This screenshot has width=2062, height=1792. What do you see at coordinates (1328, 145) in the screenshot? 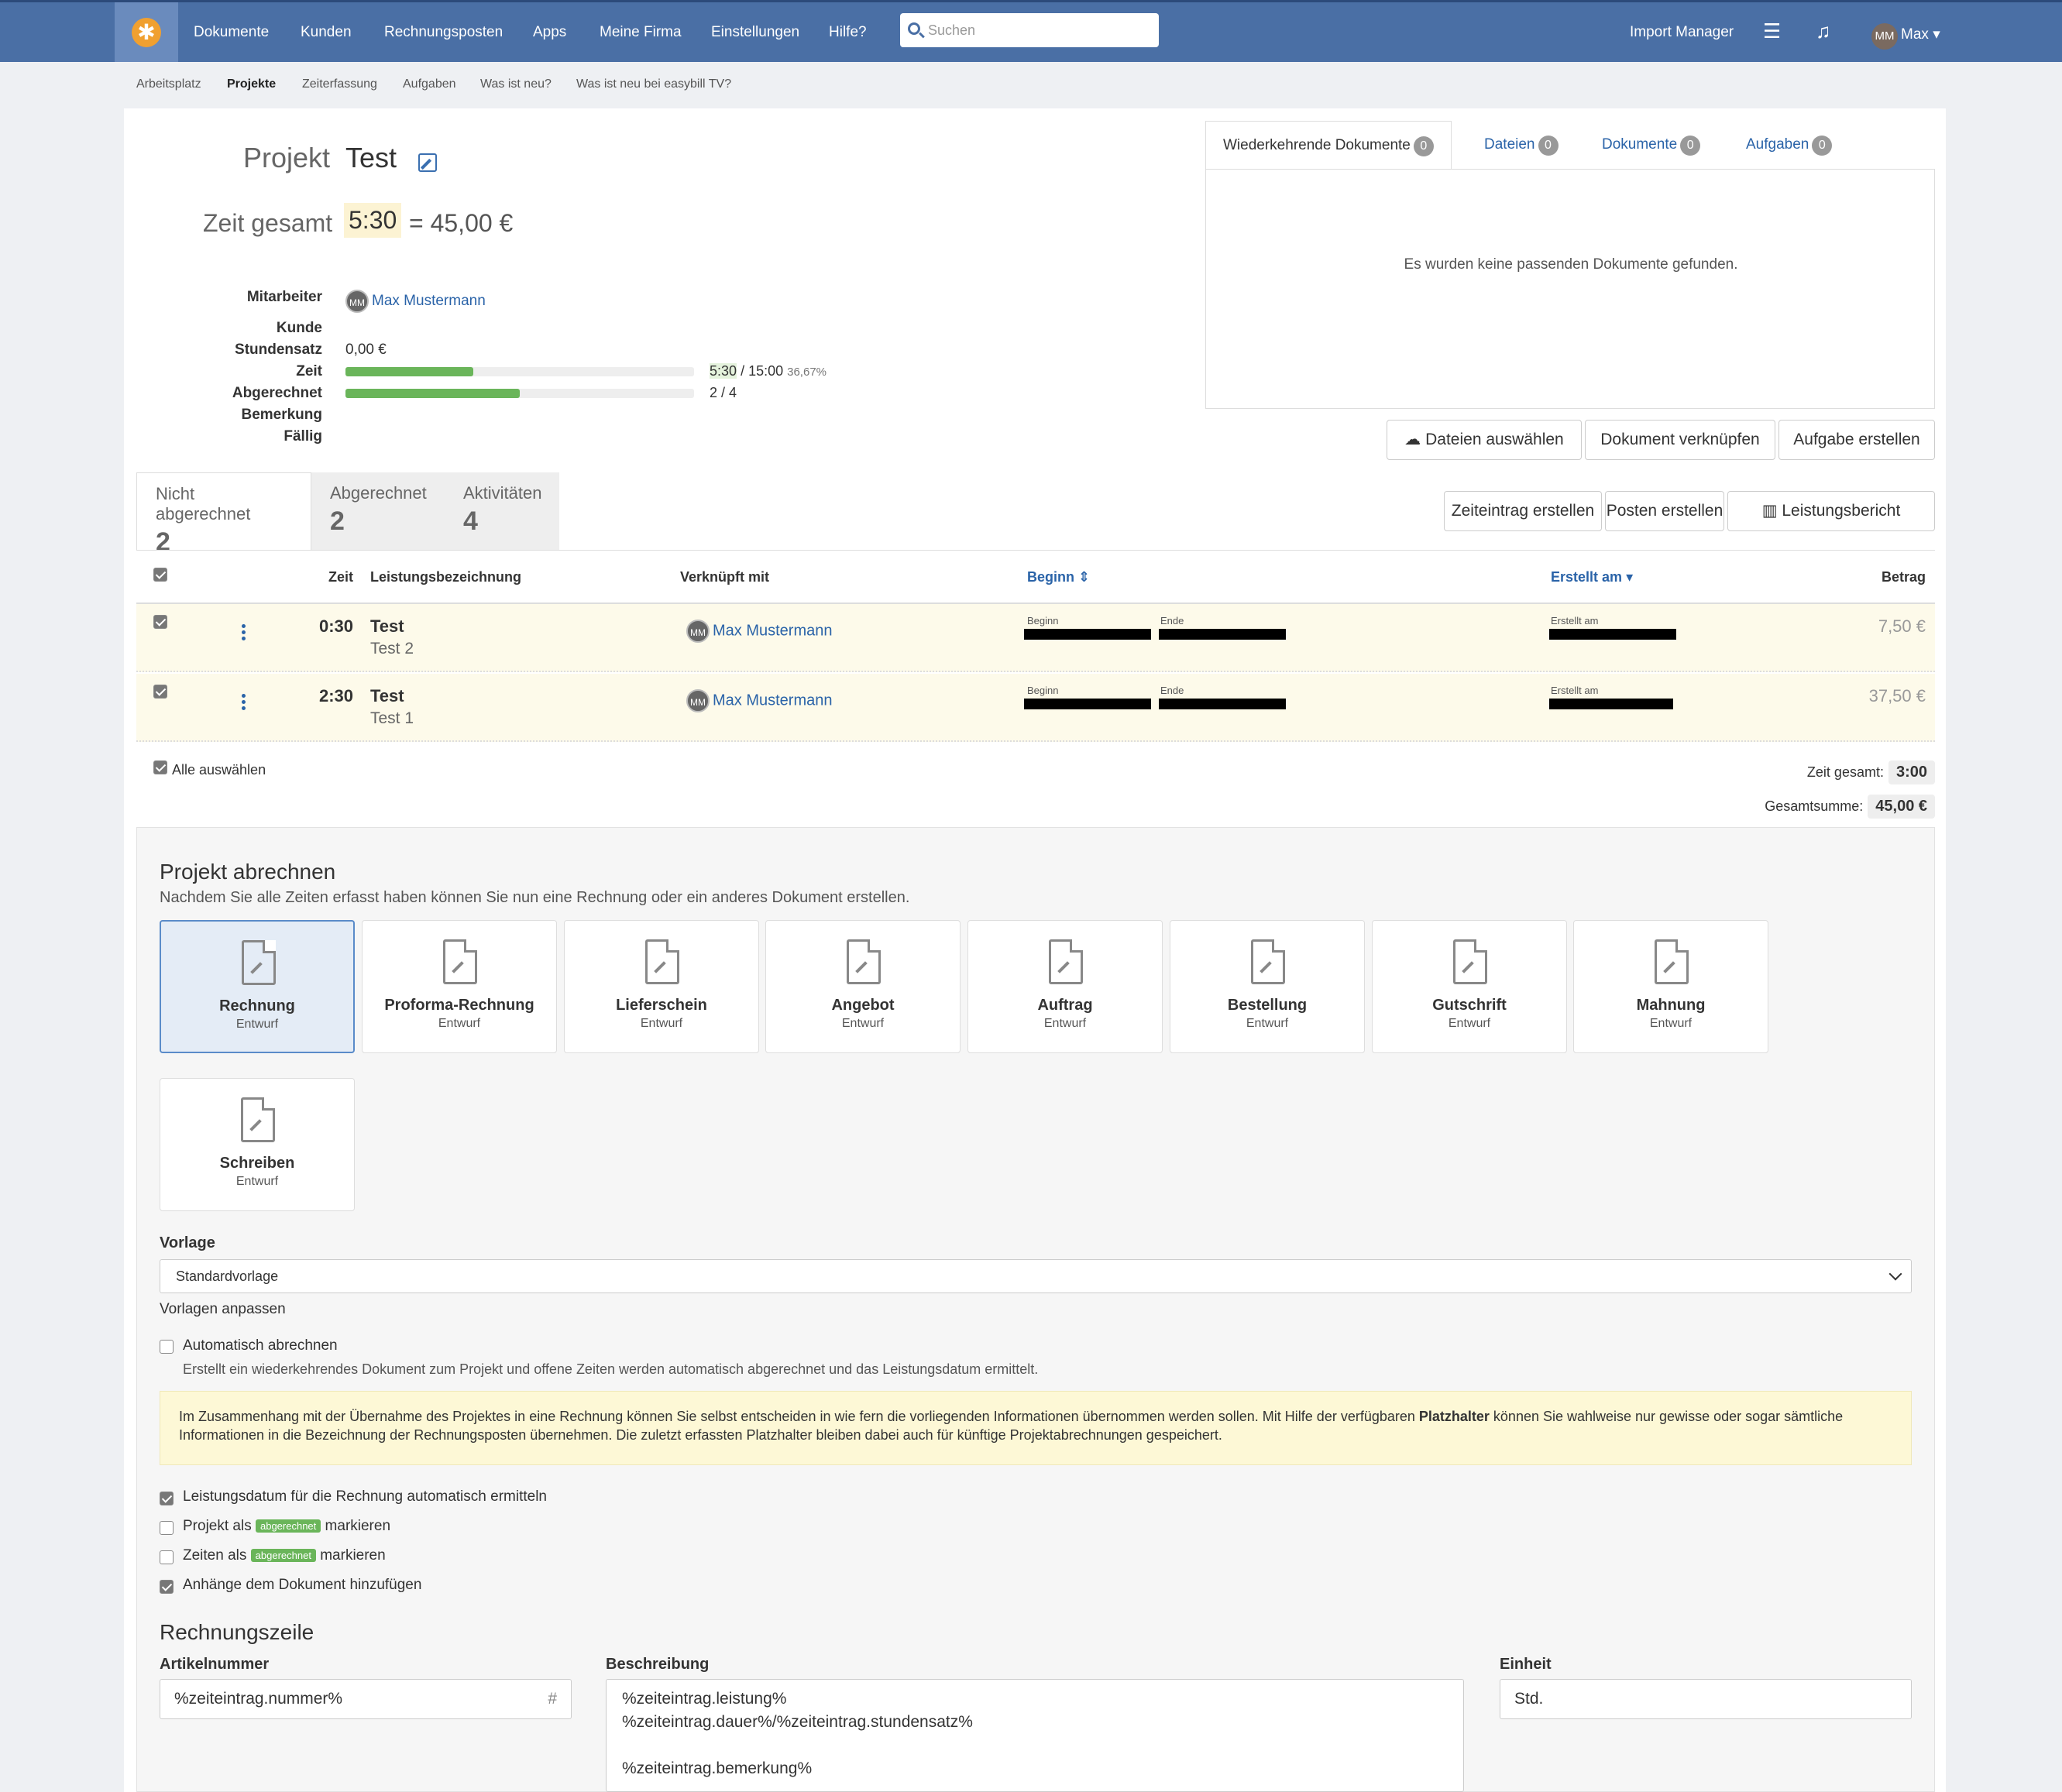
I see `tab-wiederkehrende-dokumente: Wiederkehrende Dokumente 0` at bounding box center [1328, 145].